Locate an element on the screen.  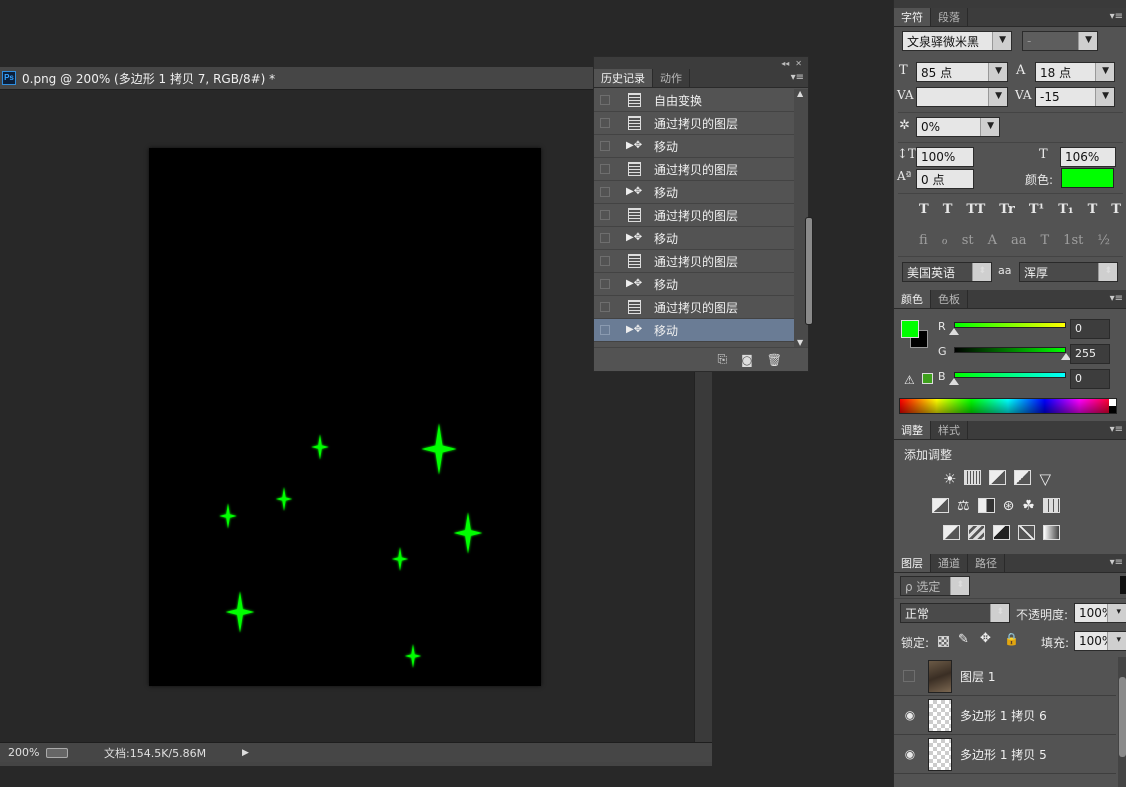
layer-row: ◉ 多边形 1 拷贝 6 is located at coordinates (1005, 715).